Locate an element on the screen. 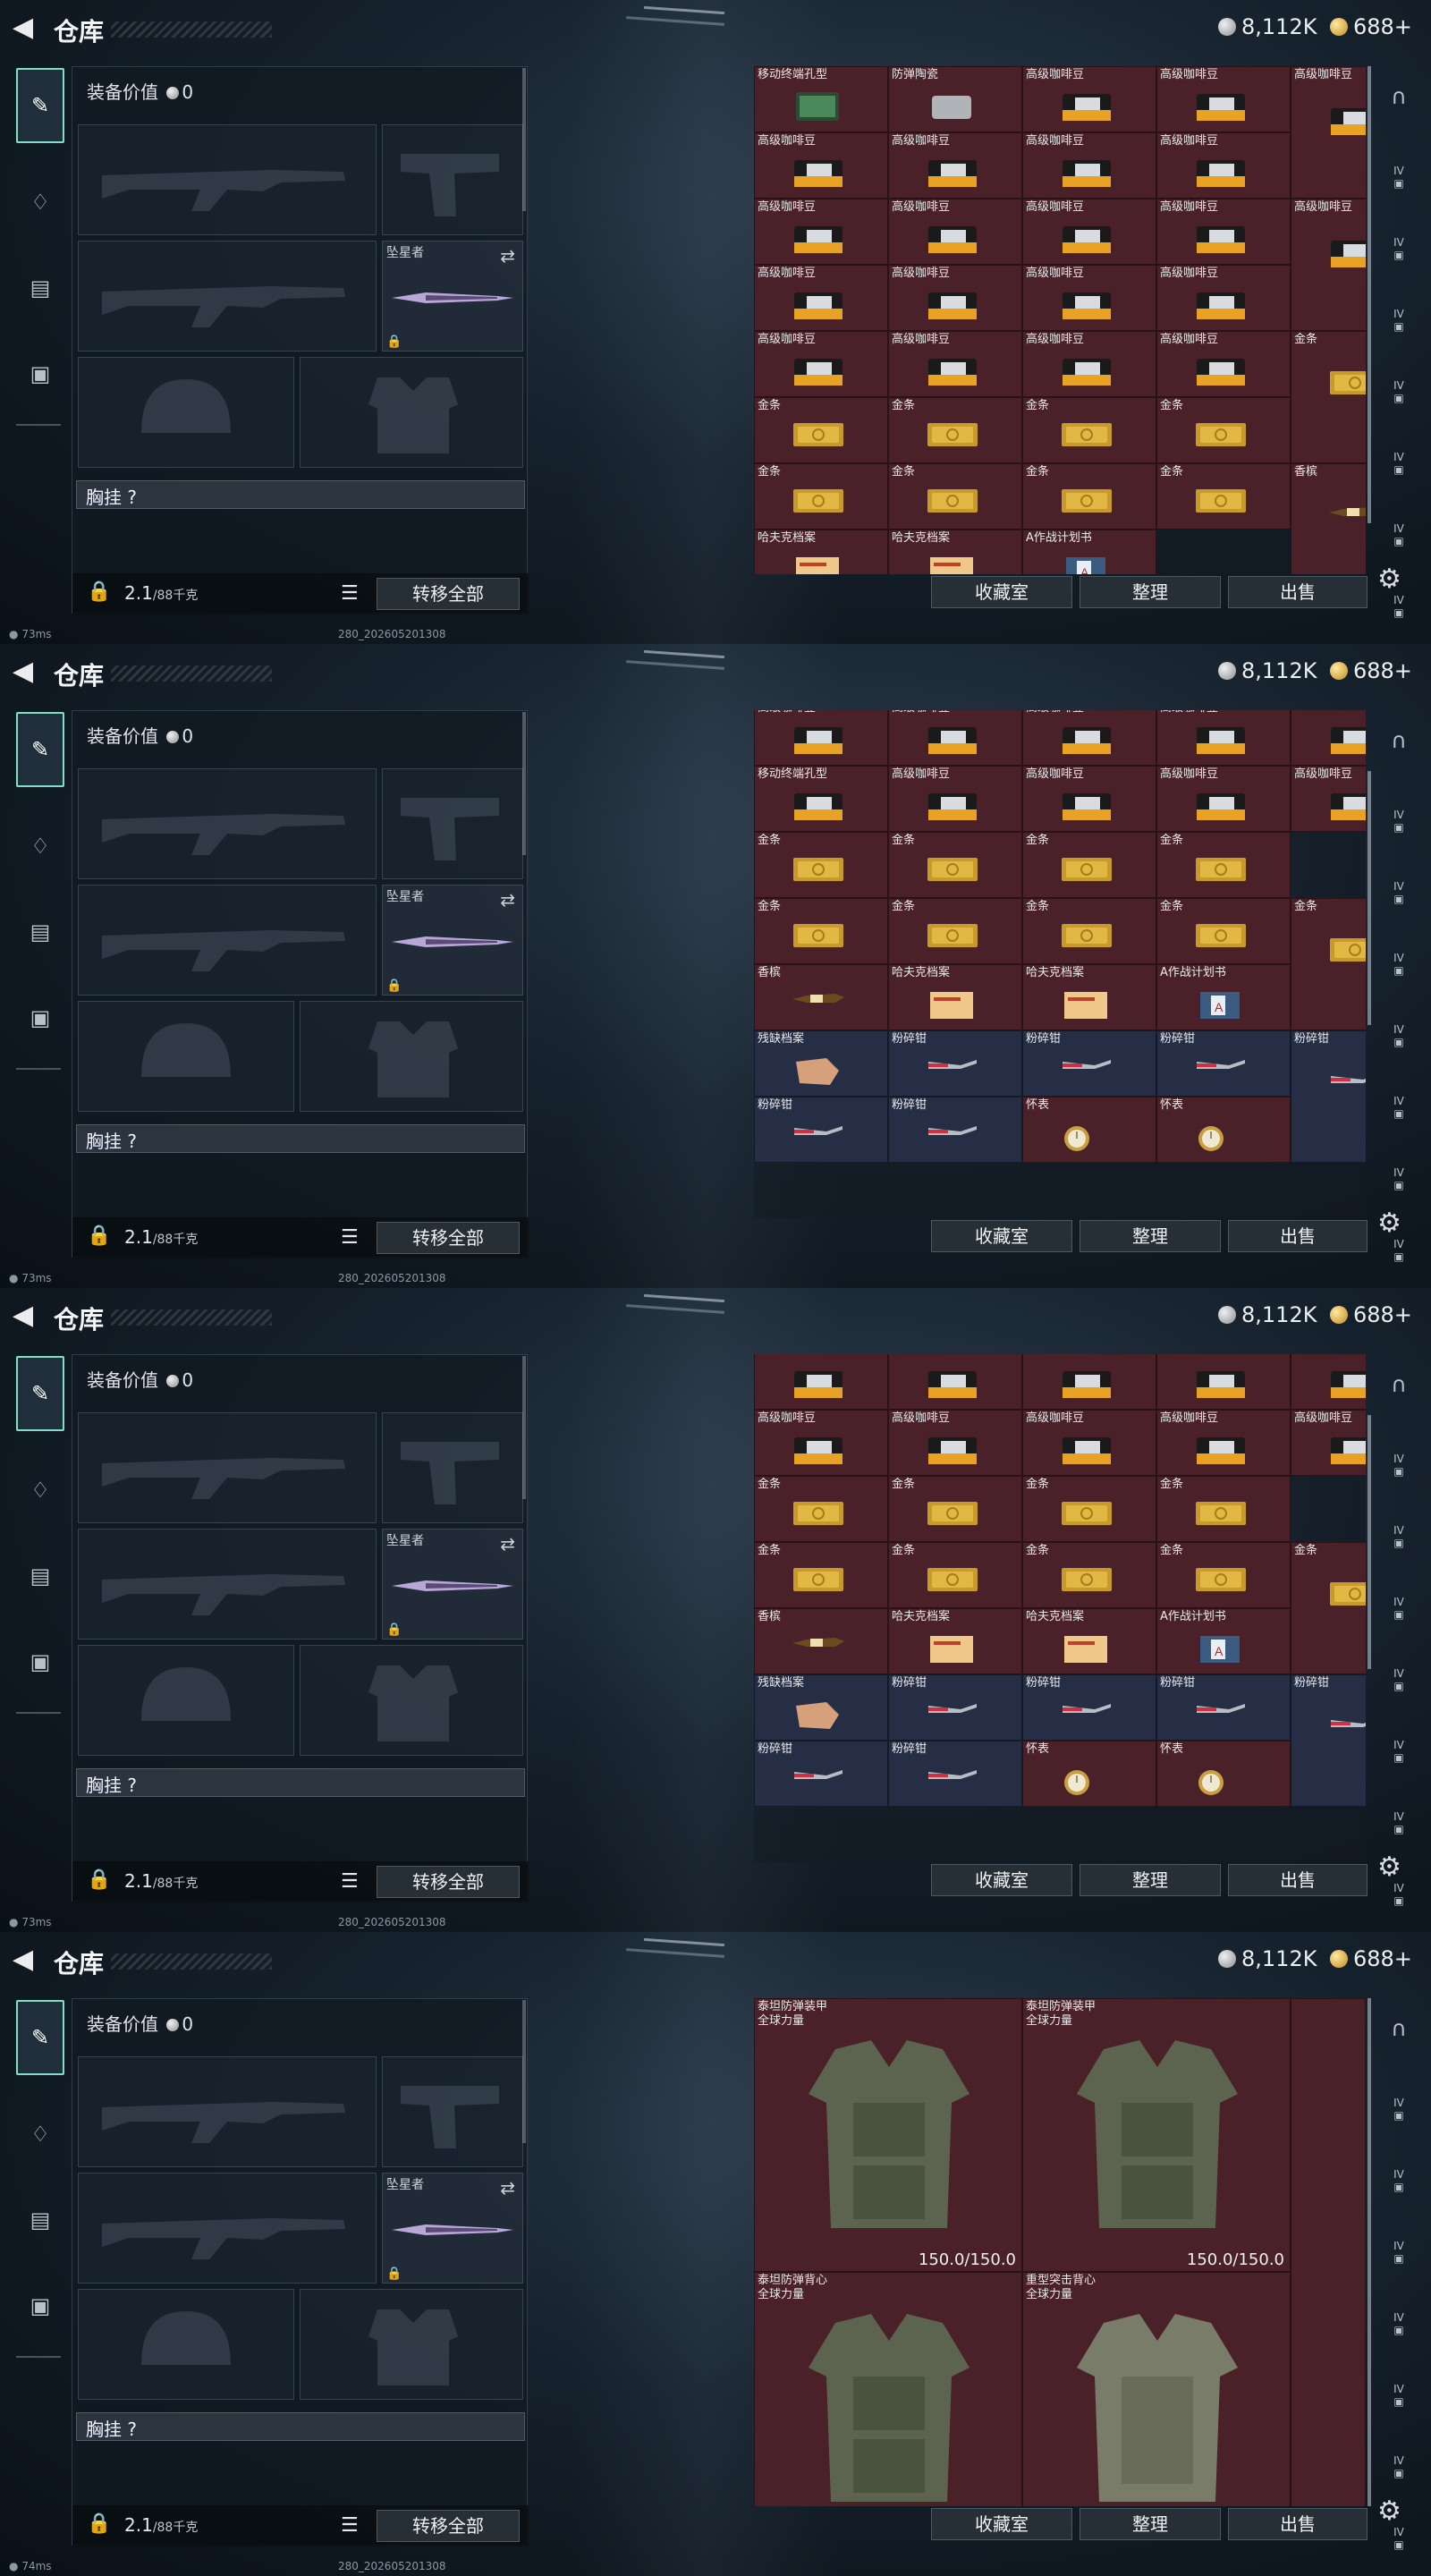  inventory-item: 泰坦防弹背心 全球力量 is located at coordinates (888, 2389).